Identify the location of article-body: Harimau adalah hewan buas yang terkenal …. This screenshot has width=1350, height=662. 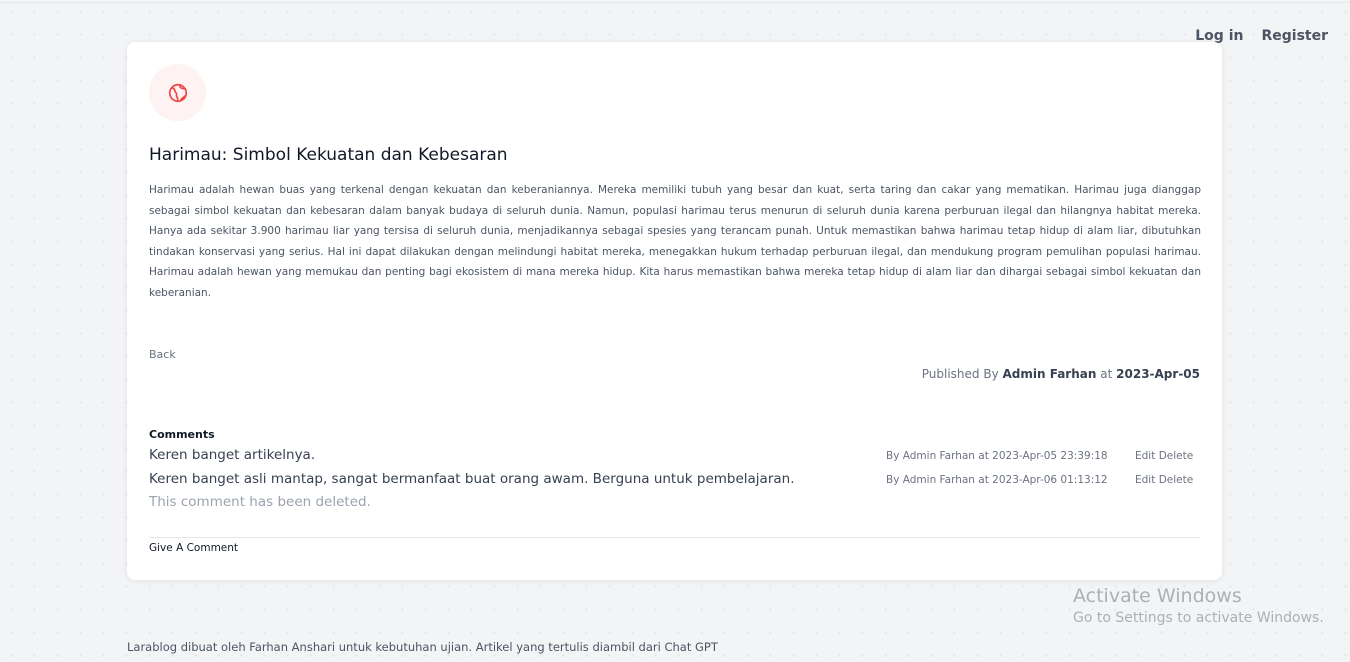
(675, 241).